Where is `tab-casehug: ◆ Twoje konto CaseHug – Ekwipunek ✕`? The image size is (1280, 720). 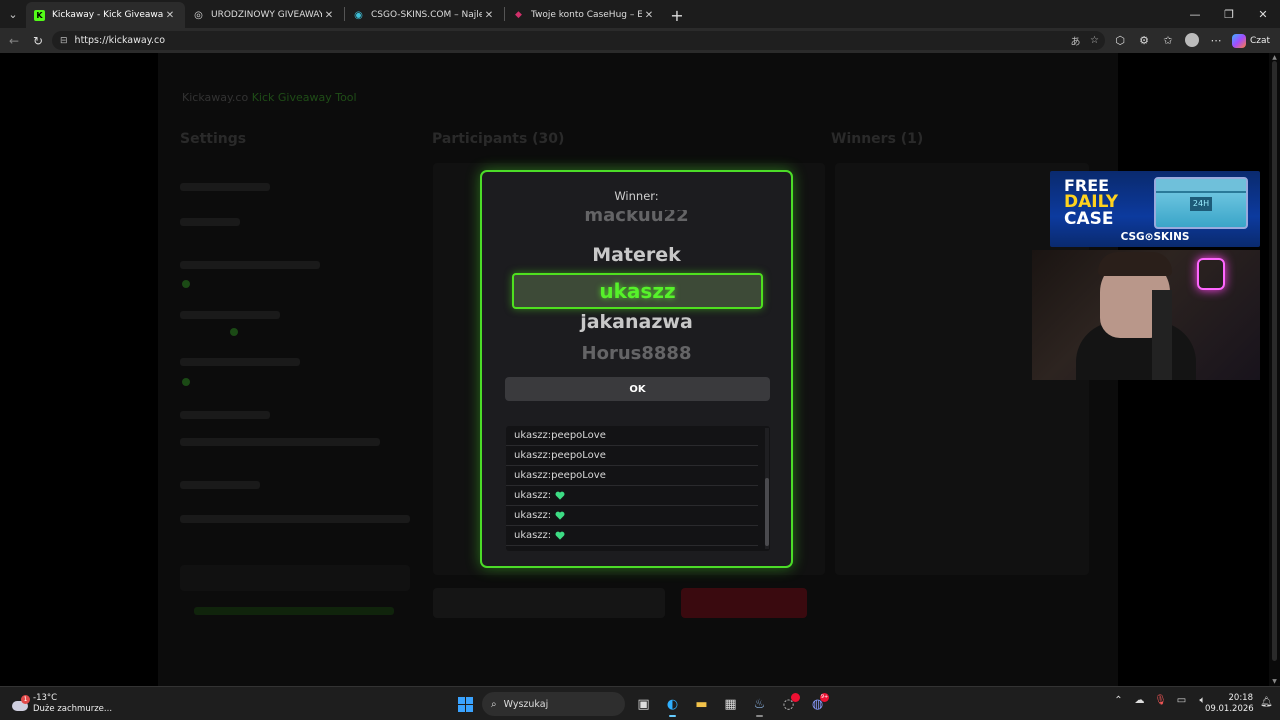 tab-casehug: ◆ Twoje konto CaseHug – Ekwipunek ✕ is located at coordinates (584, 15).